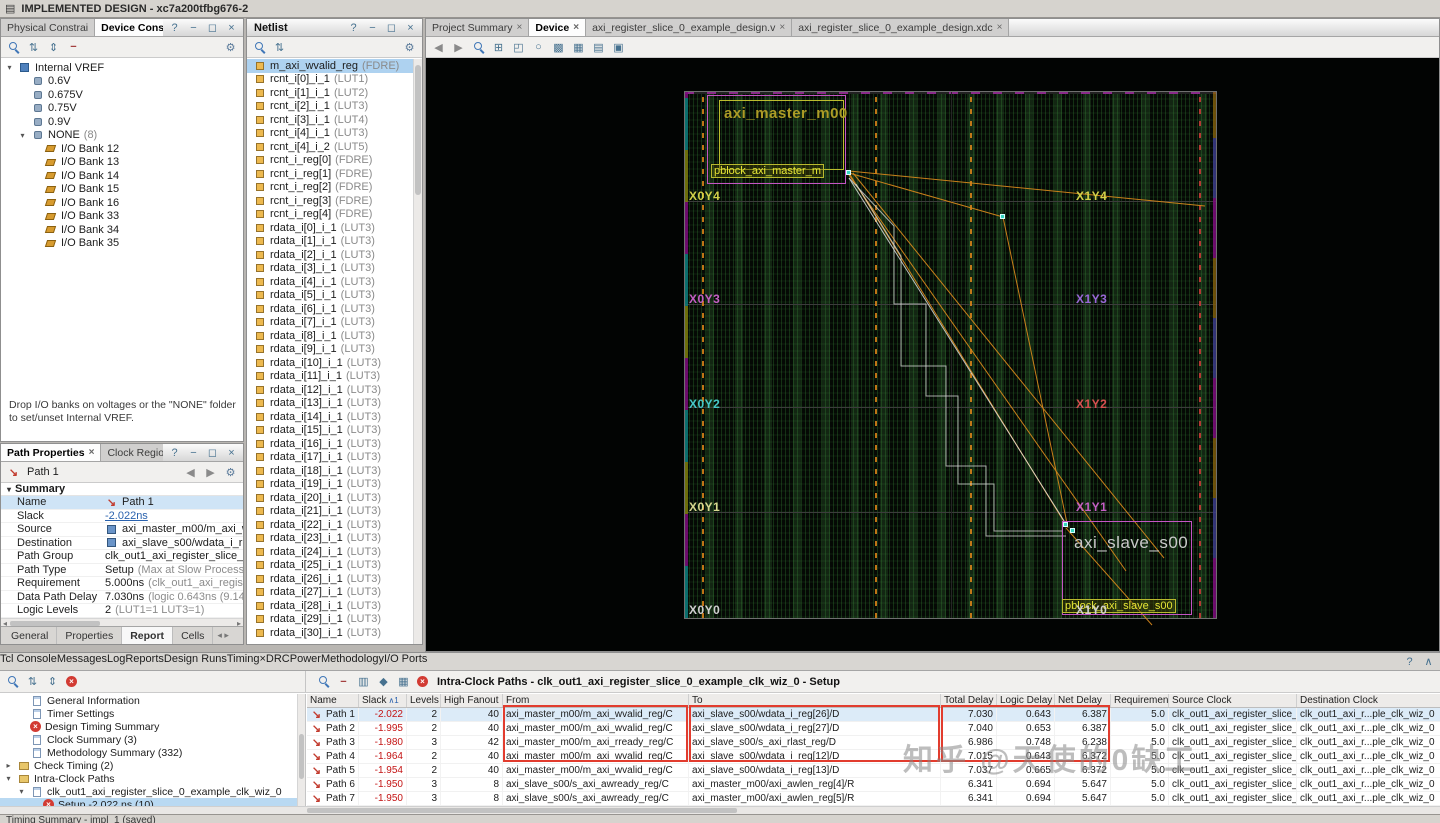  What do you see at coordinates (498, 47) in the screenshot?
I see `zoom-fit-icon: ⊞` at bounding box center [498, 47].